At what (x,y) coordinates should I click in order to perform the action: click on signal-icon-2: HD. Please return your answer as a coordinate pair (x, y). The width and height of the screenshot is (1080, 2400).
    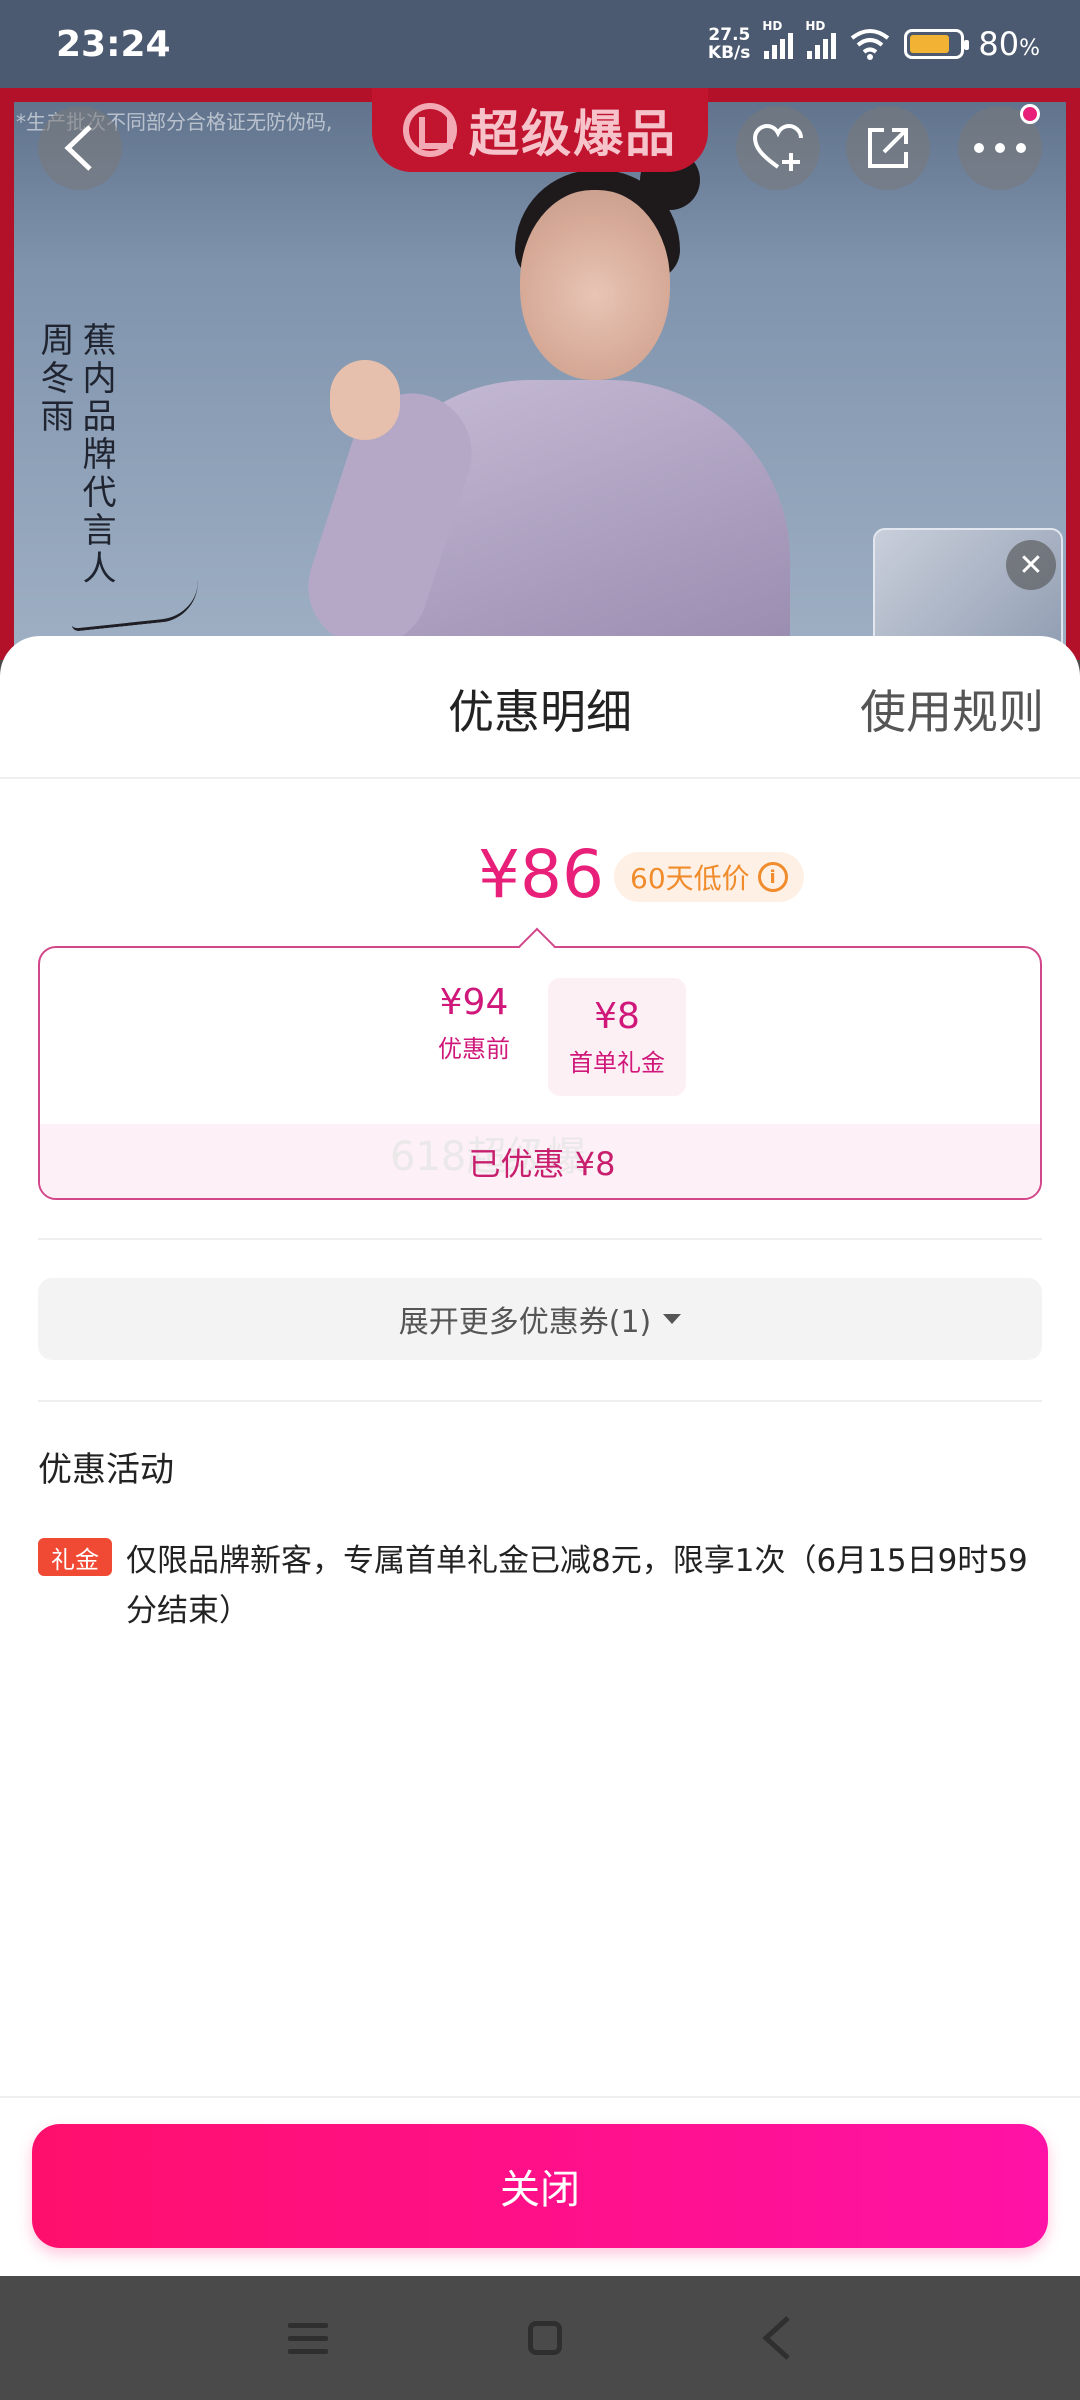
    Looking at the image, I should click on (821, 39).